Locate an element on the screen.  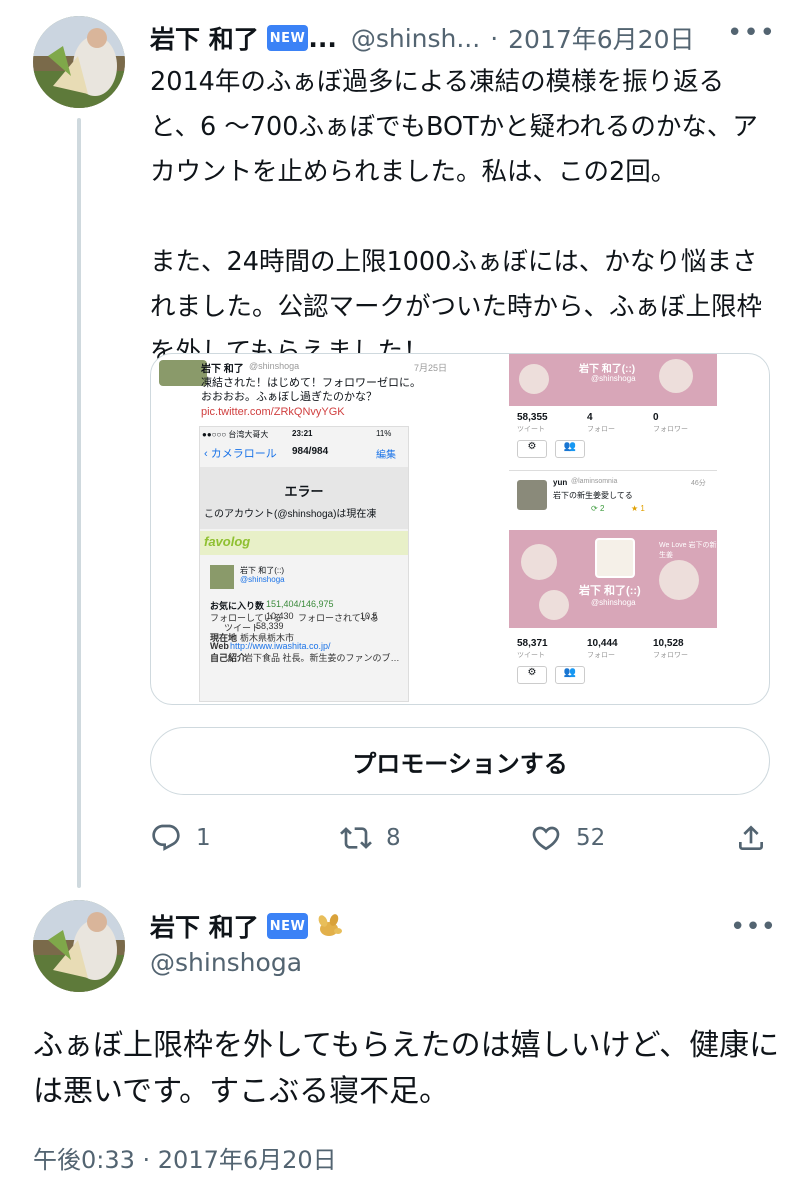
banner-handle: @shinshoga is located at coordinates (613, 378).